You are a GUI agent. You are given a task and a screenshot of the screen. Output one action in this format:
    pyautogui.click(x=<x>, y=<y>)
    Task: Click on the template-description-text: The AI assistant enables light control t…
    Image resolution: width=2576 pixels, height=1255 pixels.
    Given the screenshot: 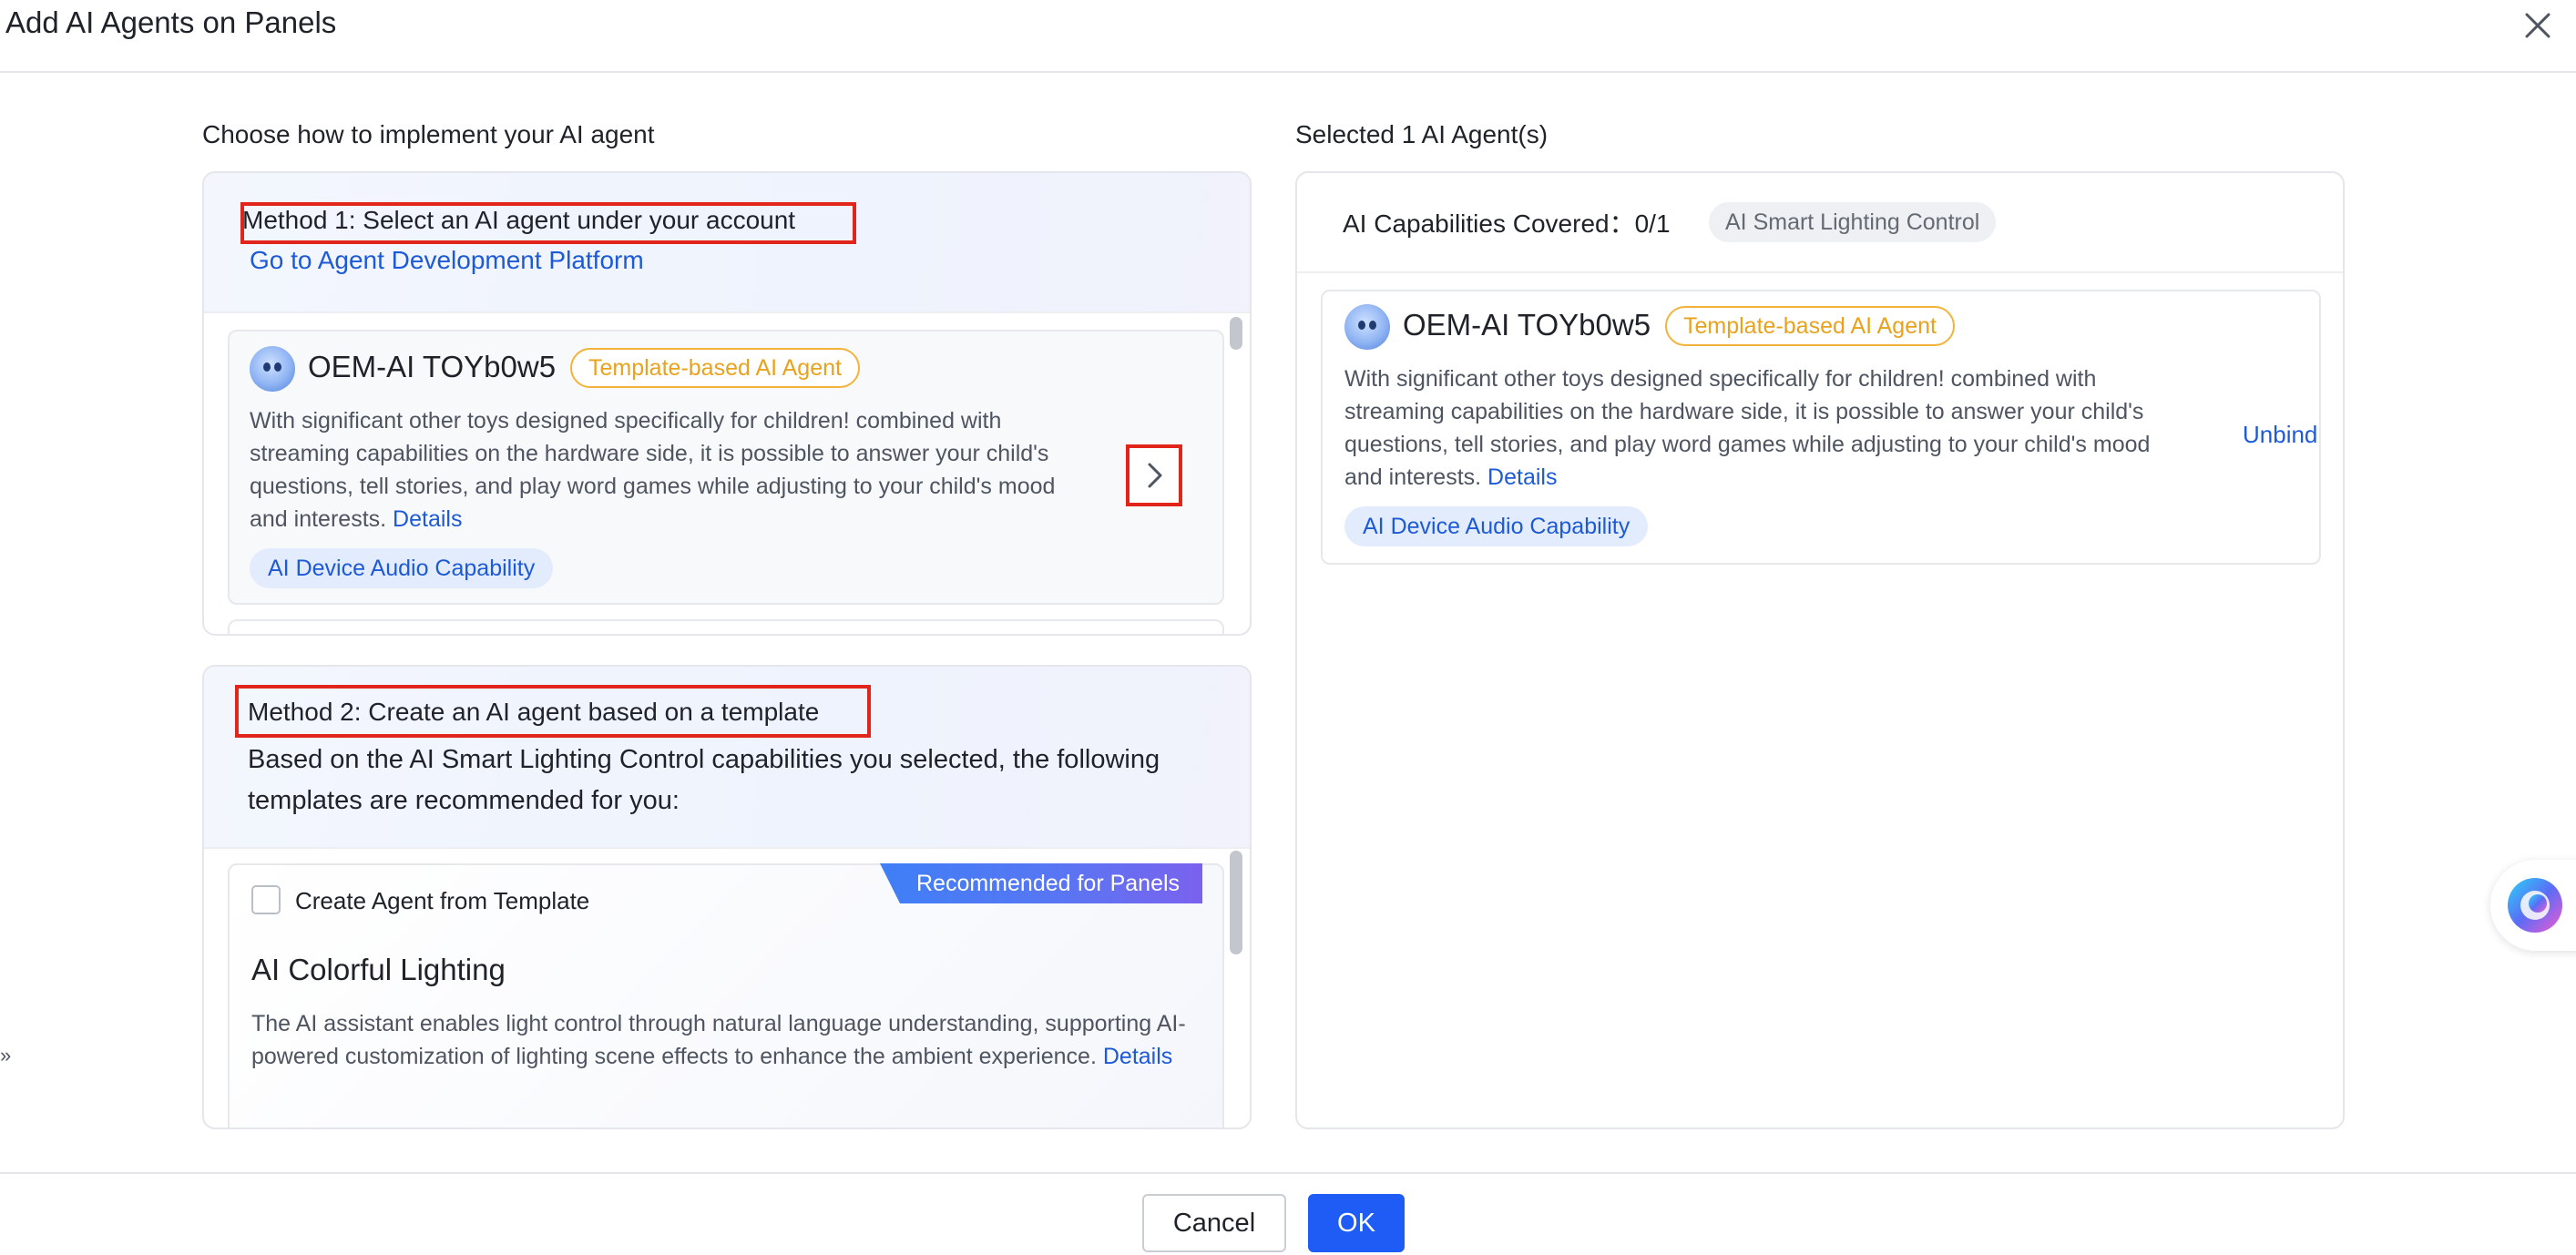 What is the action you would take?
    pyautogui.click(x=718, y=1040)
    